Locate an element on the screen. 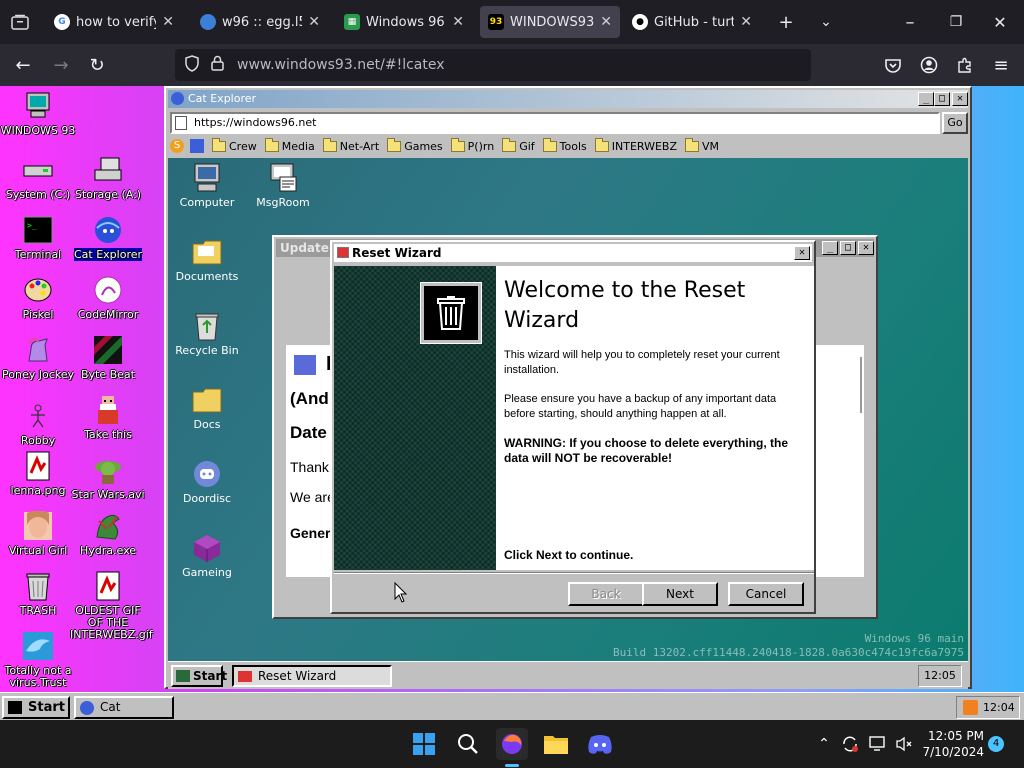 This screenshot has width=1024, height=768. discord-icon is located at coordinates (600, 744).